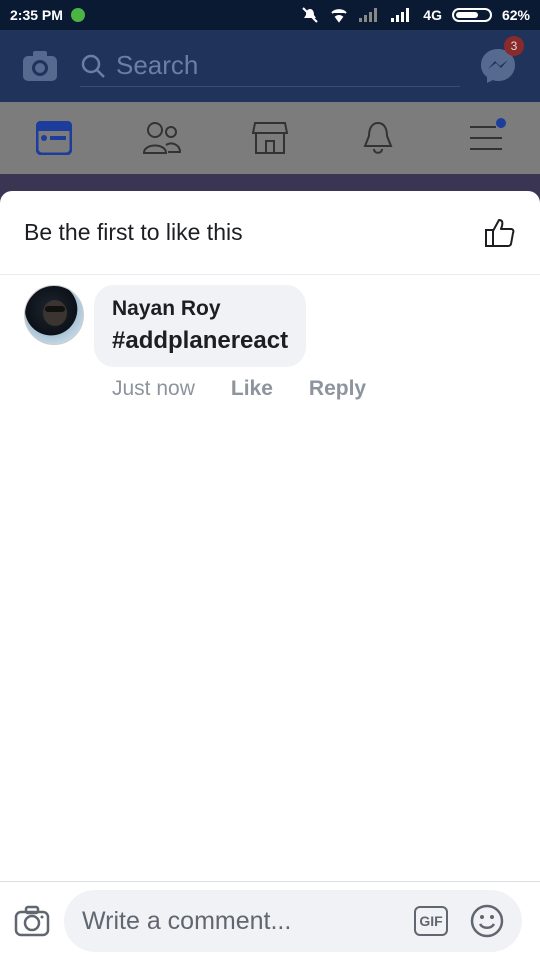 This screenshot has width=540, height=960. What do you see at coordinates (293, 921) in the screenshot?
I see `comment-input: Write a comment... GIF` at bounding box center [293, 921].